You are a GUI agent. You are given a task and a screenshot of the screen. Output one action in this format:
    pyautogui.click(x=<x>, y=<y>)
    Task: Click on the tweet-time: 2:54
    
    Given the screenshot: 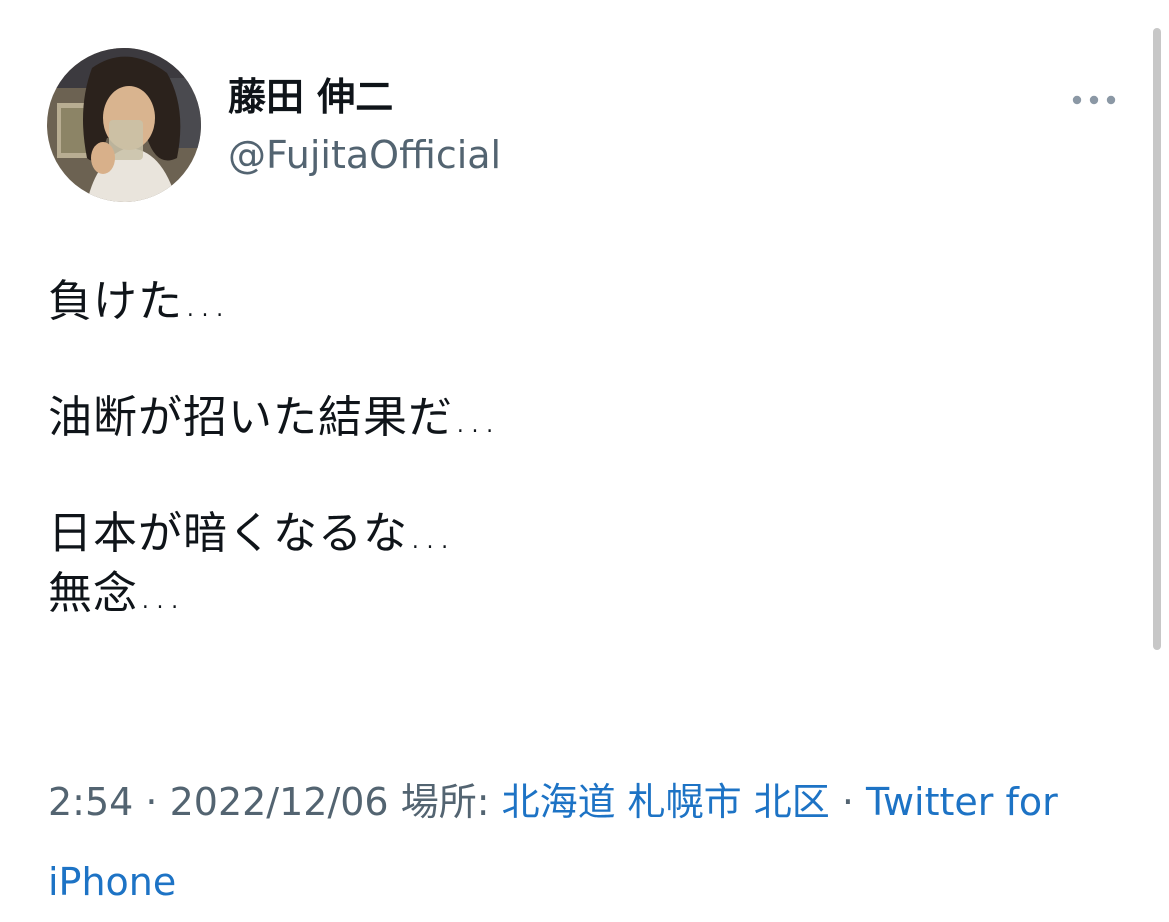 What is the action you would take?
    pyautogui.click(x=90, y=802)
    